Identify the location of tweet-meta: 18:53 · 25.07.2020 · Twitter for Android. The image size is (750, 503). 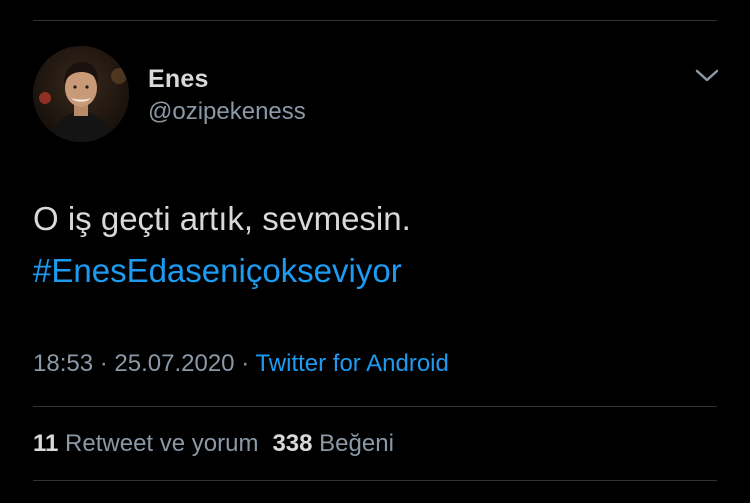
(241, 364).